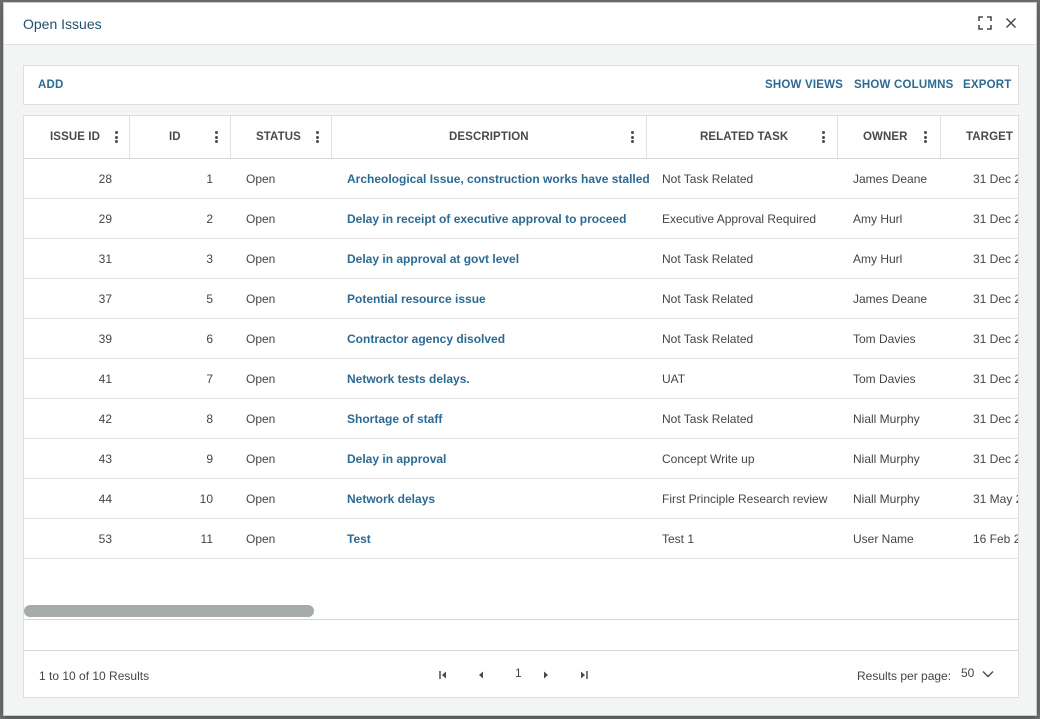 This screenshot has height=719, width=1040. I want to click on cell-id: 11, so click(206, 539).